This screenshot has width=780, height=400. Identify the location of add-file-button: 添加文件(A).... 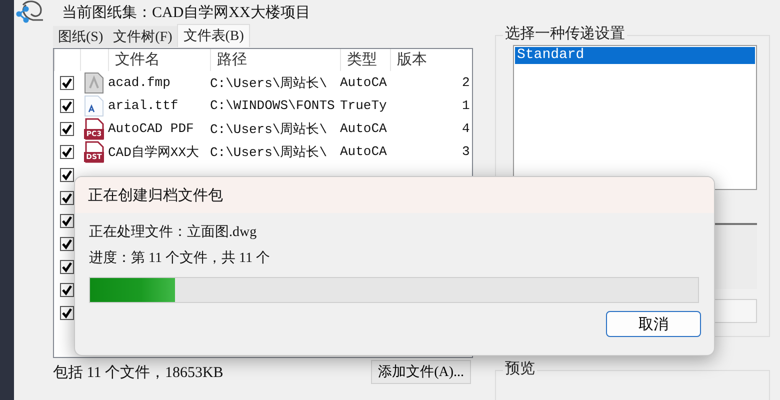
(421, 372).